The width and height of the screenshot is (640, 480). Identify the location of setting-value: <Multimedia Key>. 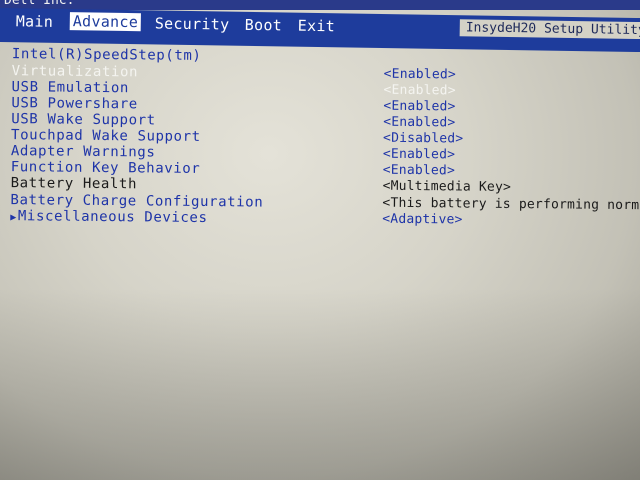
(447, 187).